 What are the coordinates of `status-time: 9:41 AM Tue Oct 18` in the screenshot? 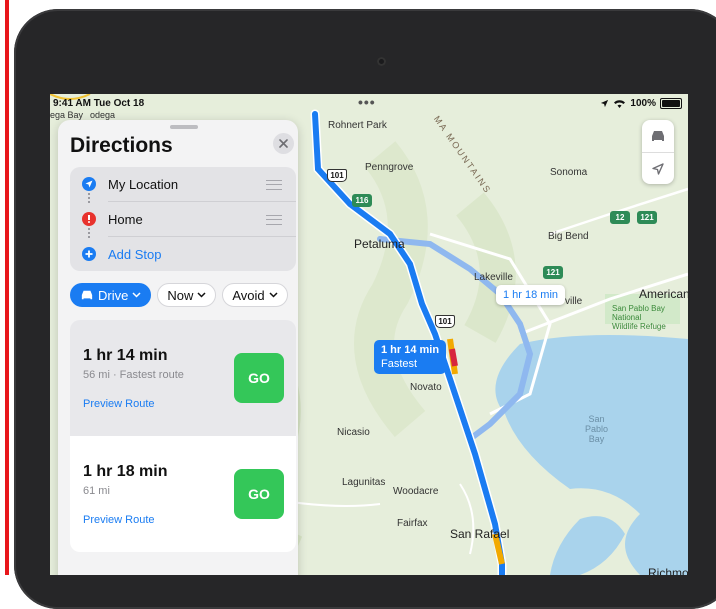 It's located at (99, 103).